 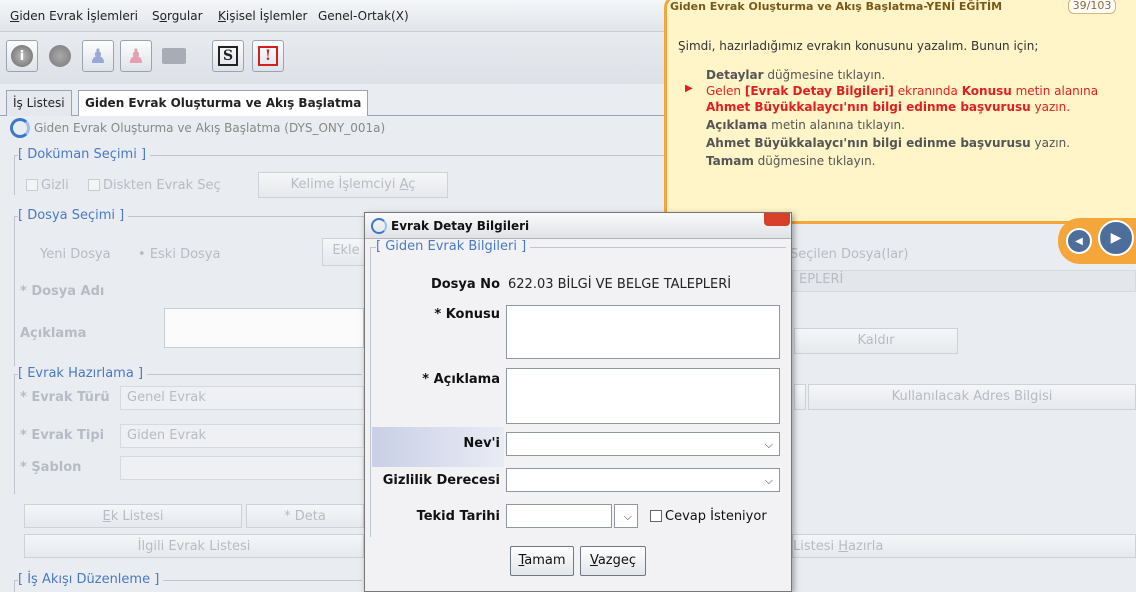 What do you see at coordinates (796, 75) in the screenshot?
I see `tutorial-step-1: Detaylar düğmesine tıklayın.` at bounding box center [796, 75].